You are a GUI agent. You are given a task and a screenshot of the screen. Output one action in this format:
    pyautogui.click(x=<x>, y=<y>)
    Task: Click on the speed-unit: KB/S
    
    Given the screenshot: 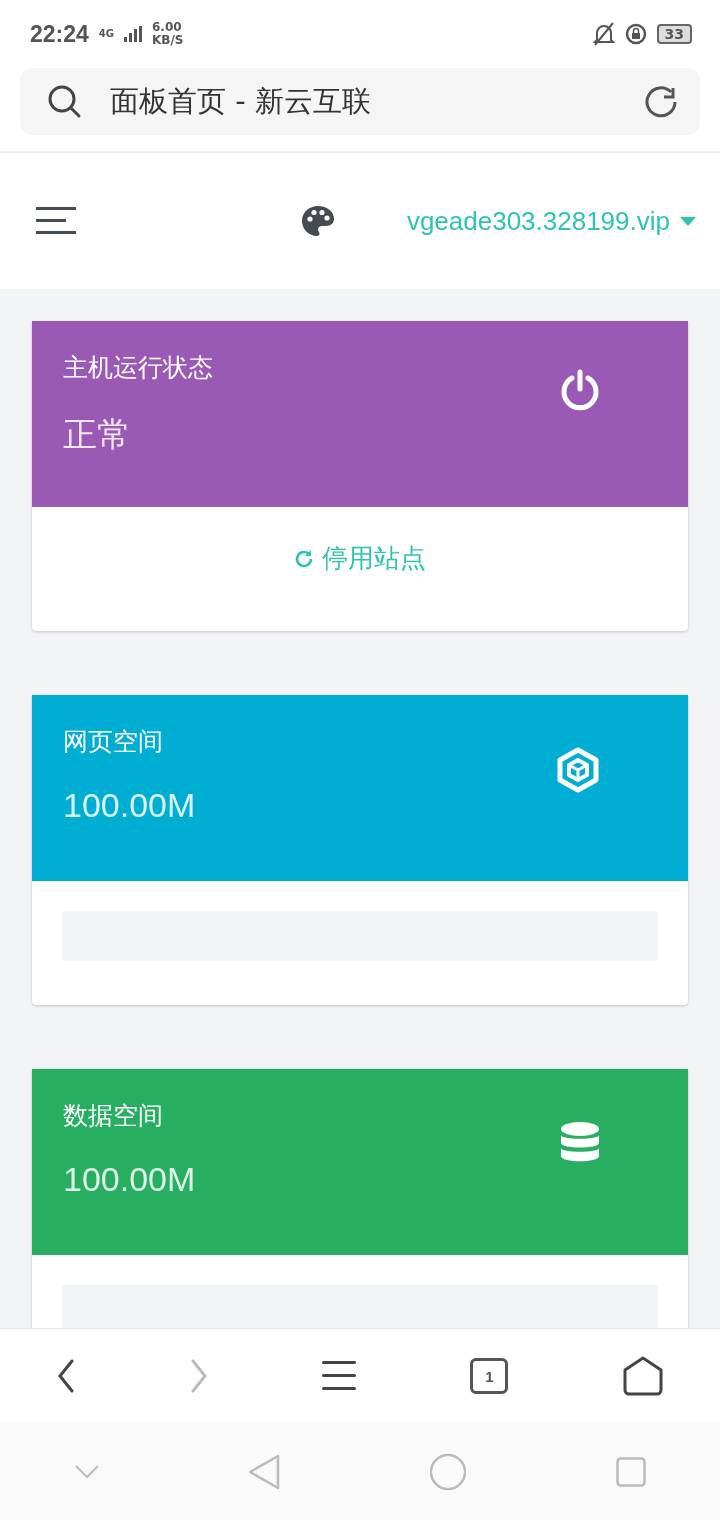 What is the action you would take?
    pyautogui.click(x=168, y=40)
    